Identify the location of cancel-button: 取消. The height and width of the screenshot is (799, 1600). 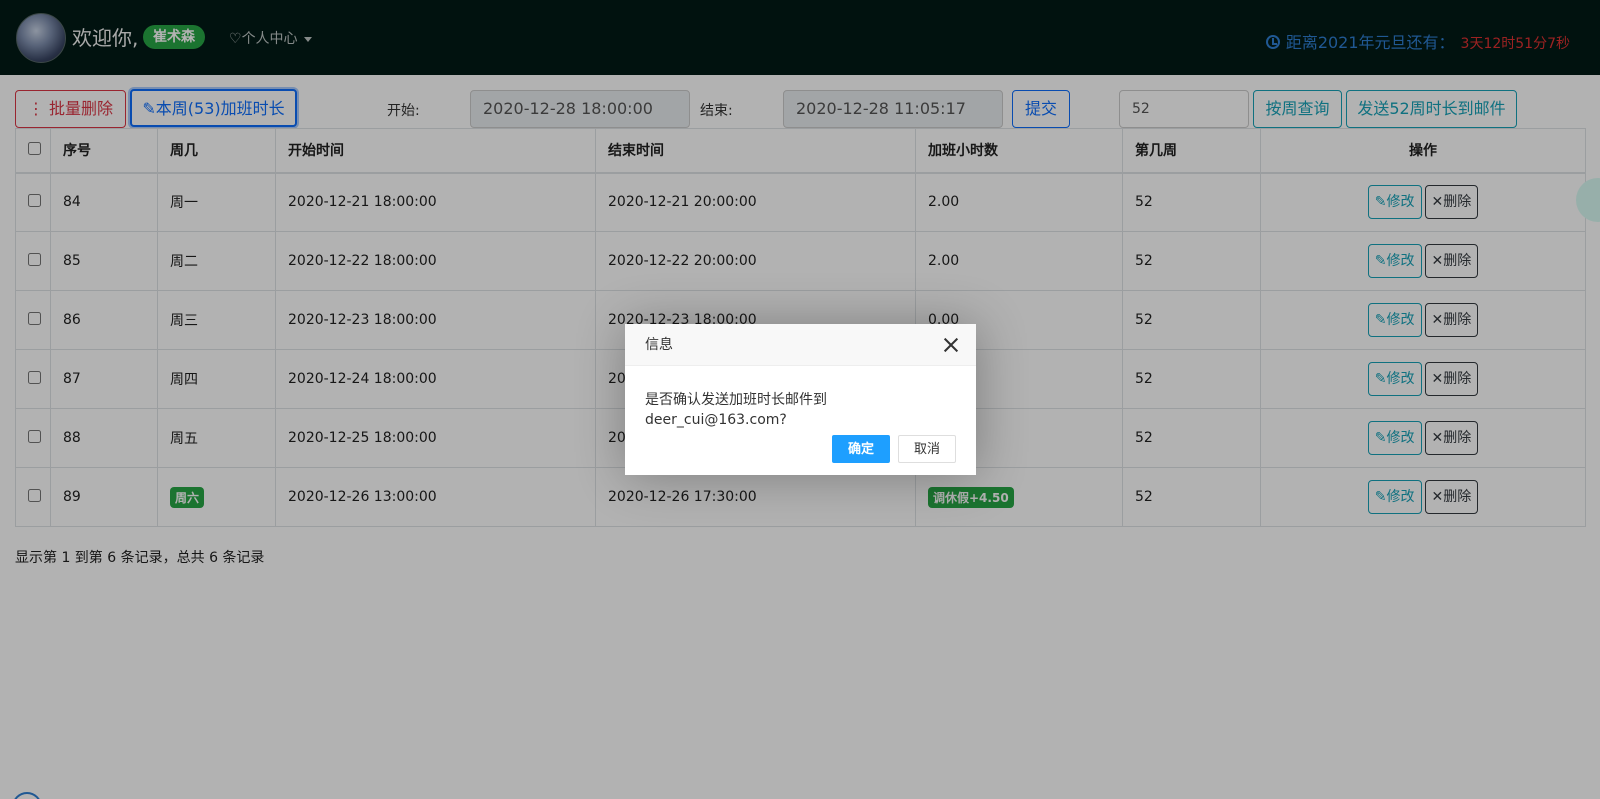
(926, 449).